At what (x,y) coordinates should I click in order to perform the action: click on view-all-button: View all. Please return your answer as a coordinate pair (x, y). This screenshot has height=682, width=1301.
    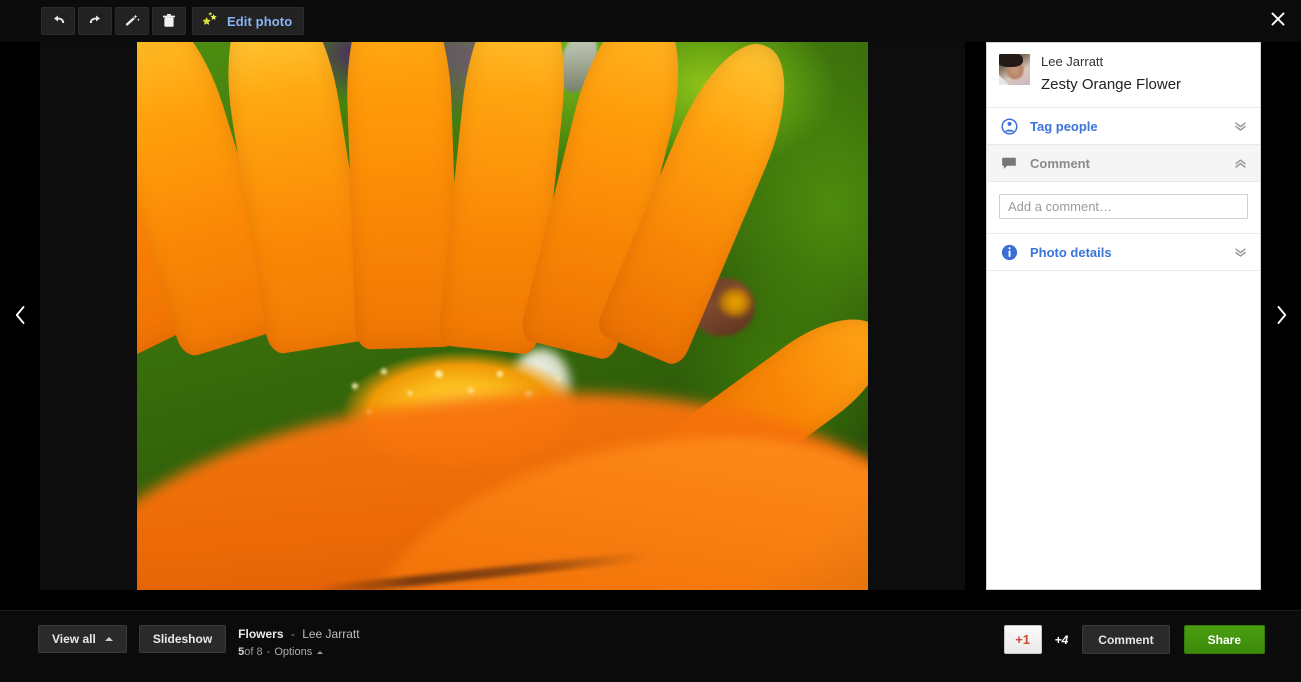
    Looking at the image, I should click on (82, 639).